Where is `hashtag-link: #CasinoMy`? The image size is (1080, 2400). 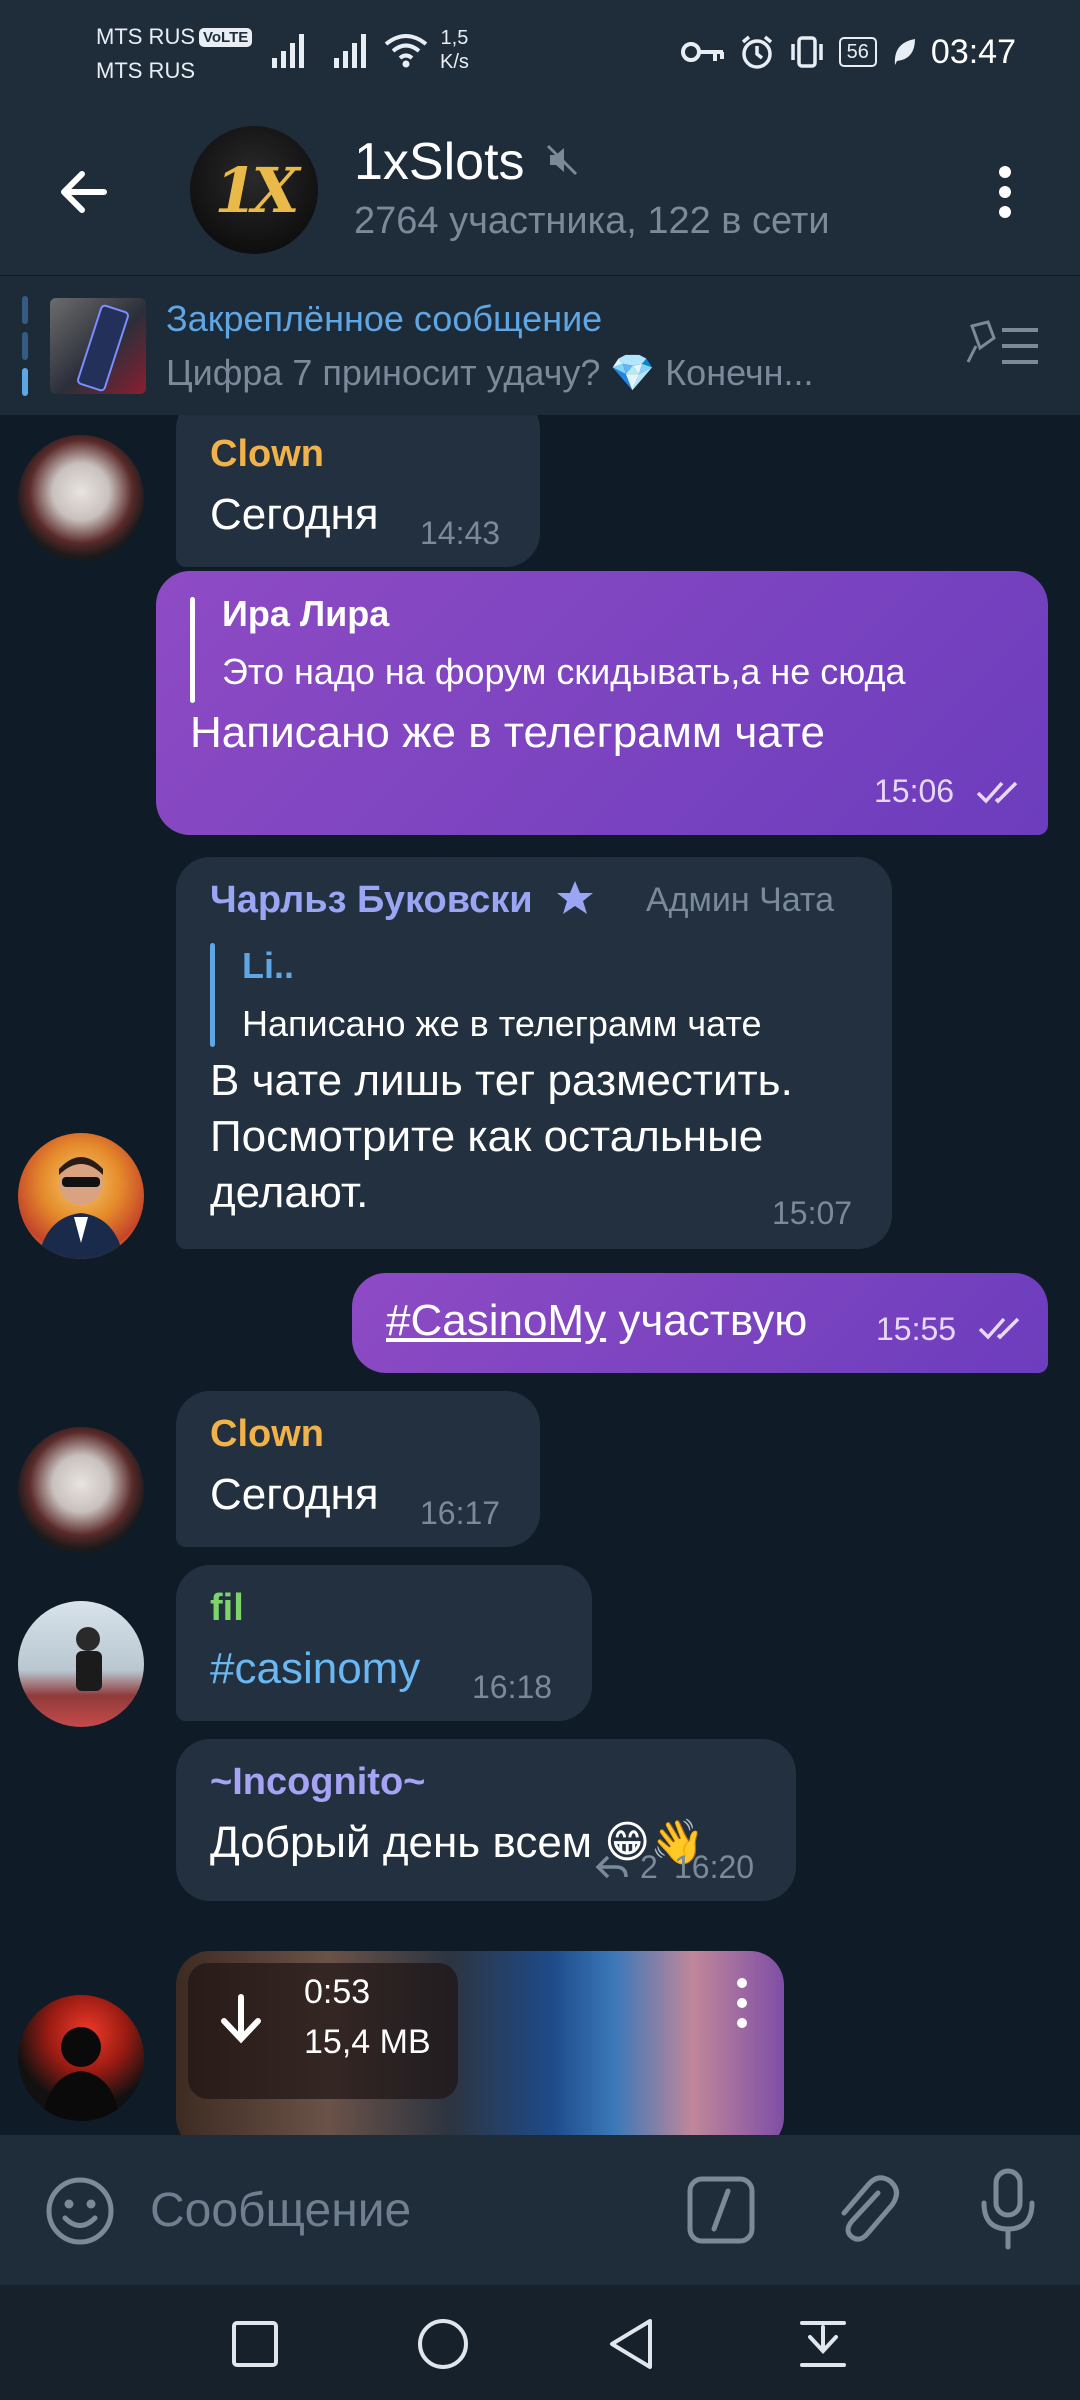 hashtag-link: #CasinoMy is located at coordinates (496, 1320).